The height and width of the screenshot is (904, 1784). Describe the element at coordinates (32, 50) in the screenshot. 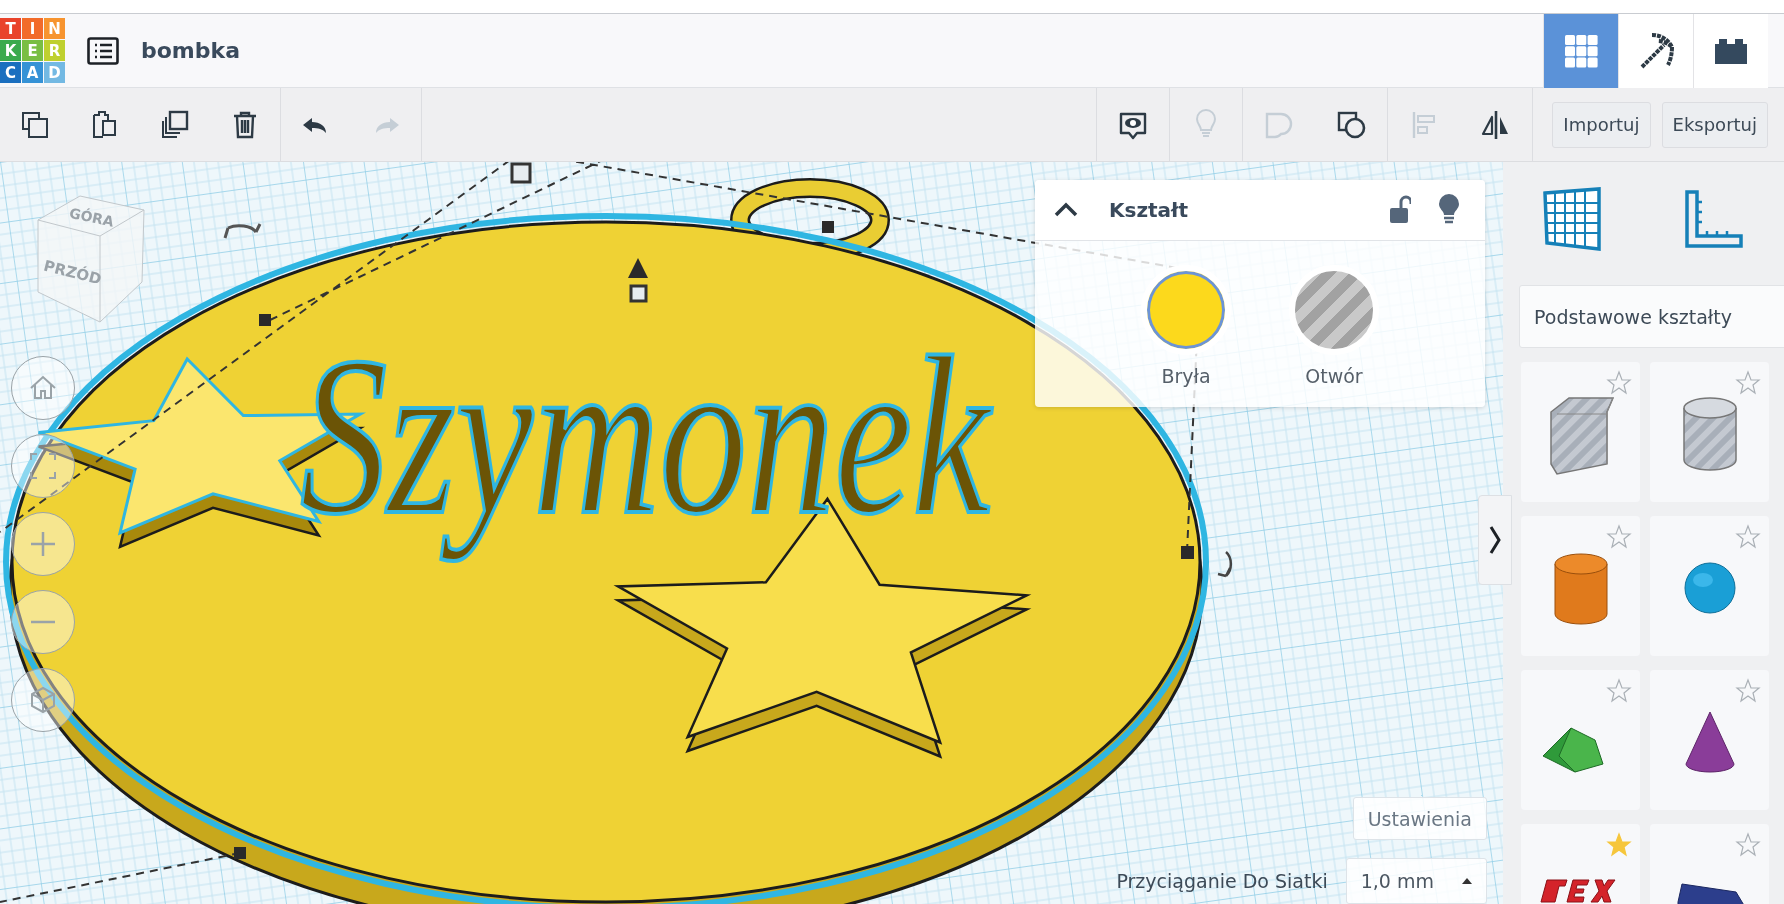

I see `logo-letter: E` at that location.